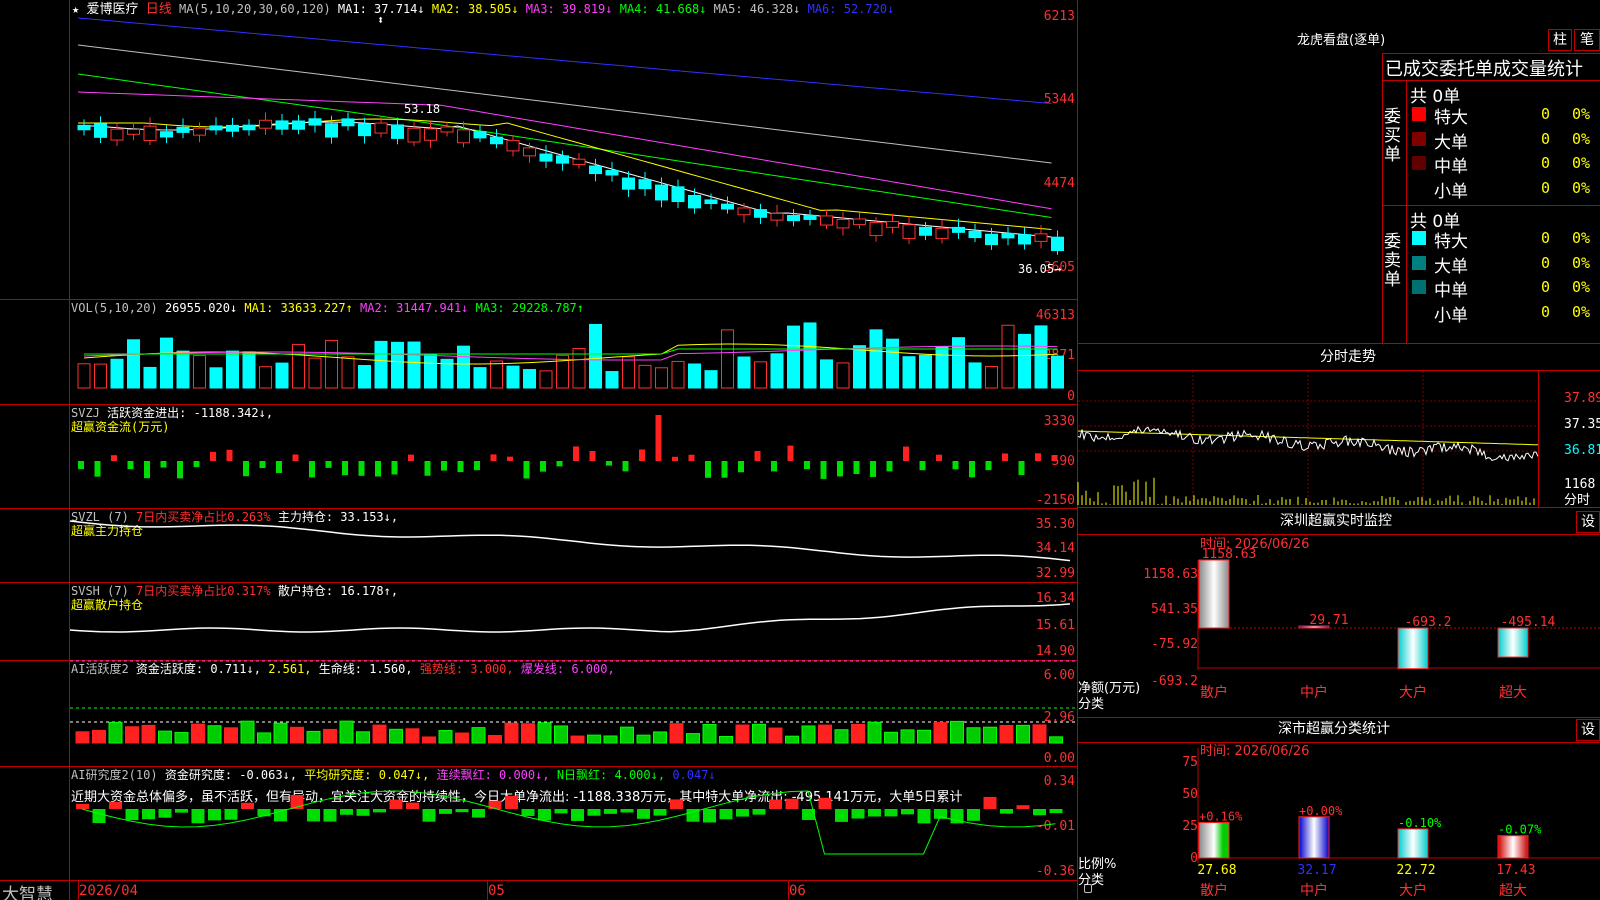 This screenshot has height=900, width=1600. What do you see at coordinates (1588, 730) in the screenshot?
I see `sz-stats-settings-button: 设` at bounding box center [1588, 730].